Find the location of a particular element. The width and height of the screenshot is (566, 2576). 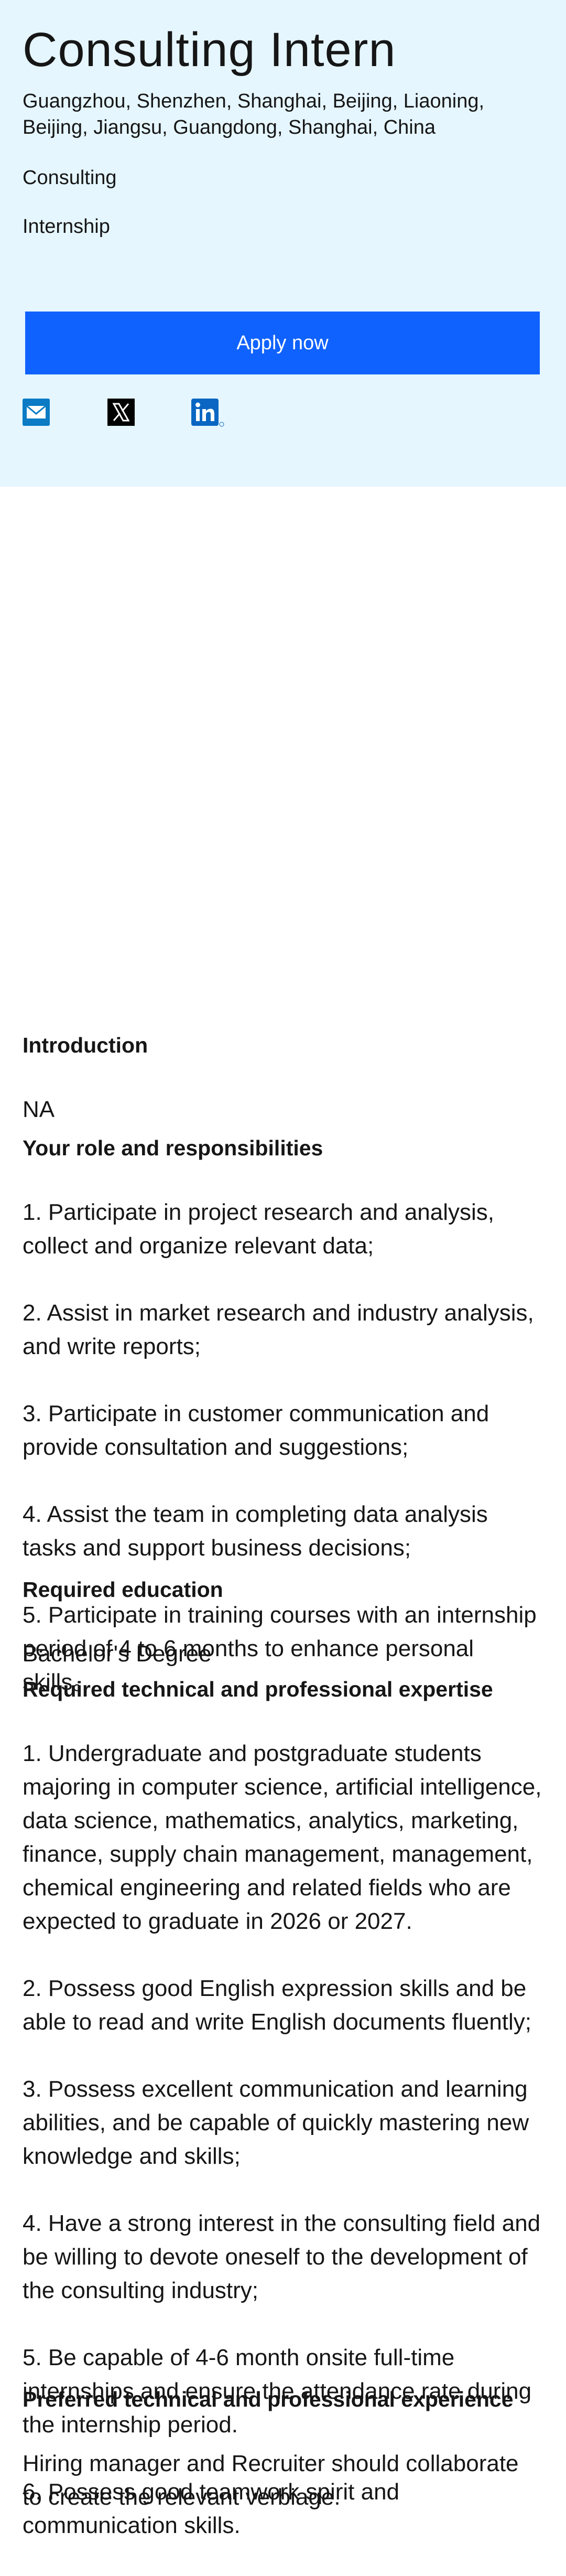

email-icon-graphic is located at coordinates (36, 412).